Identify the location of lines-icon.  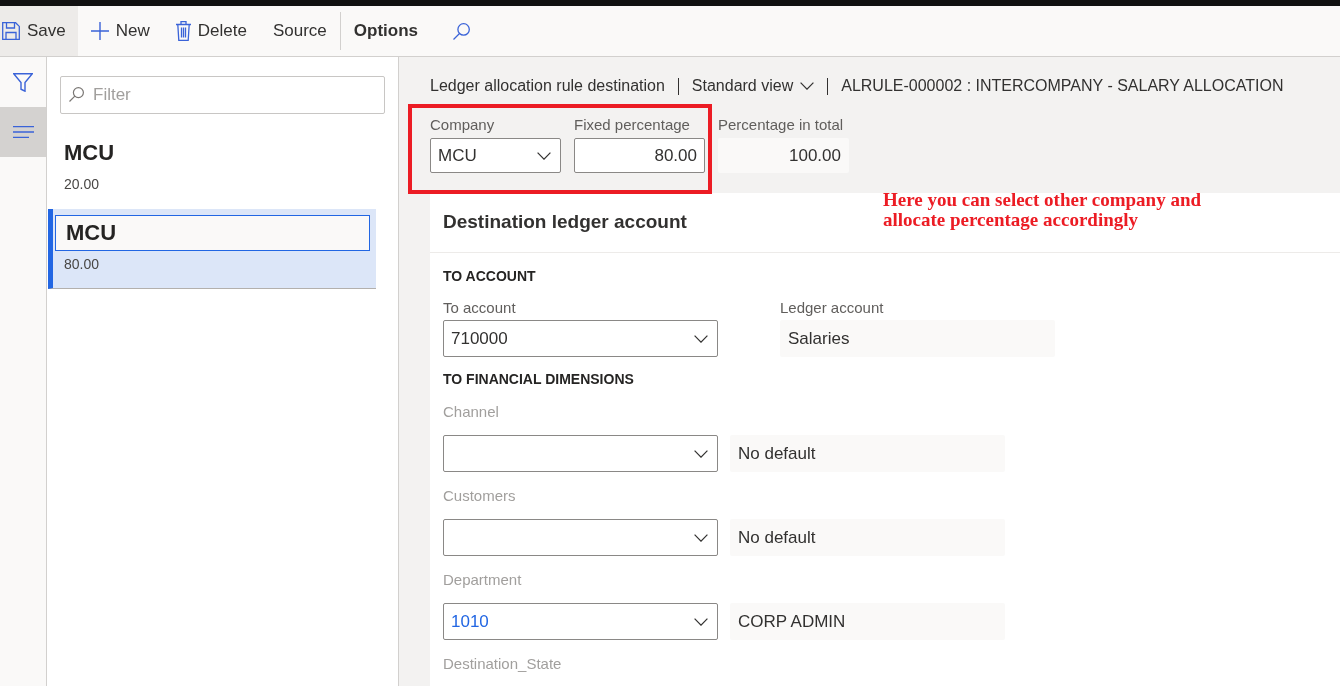
(23, 132).